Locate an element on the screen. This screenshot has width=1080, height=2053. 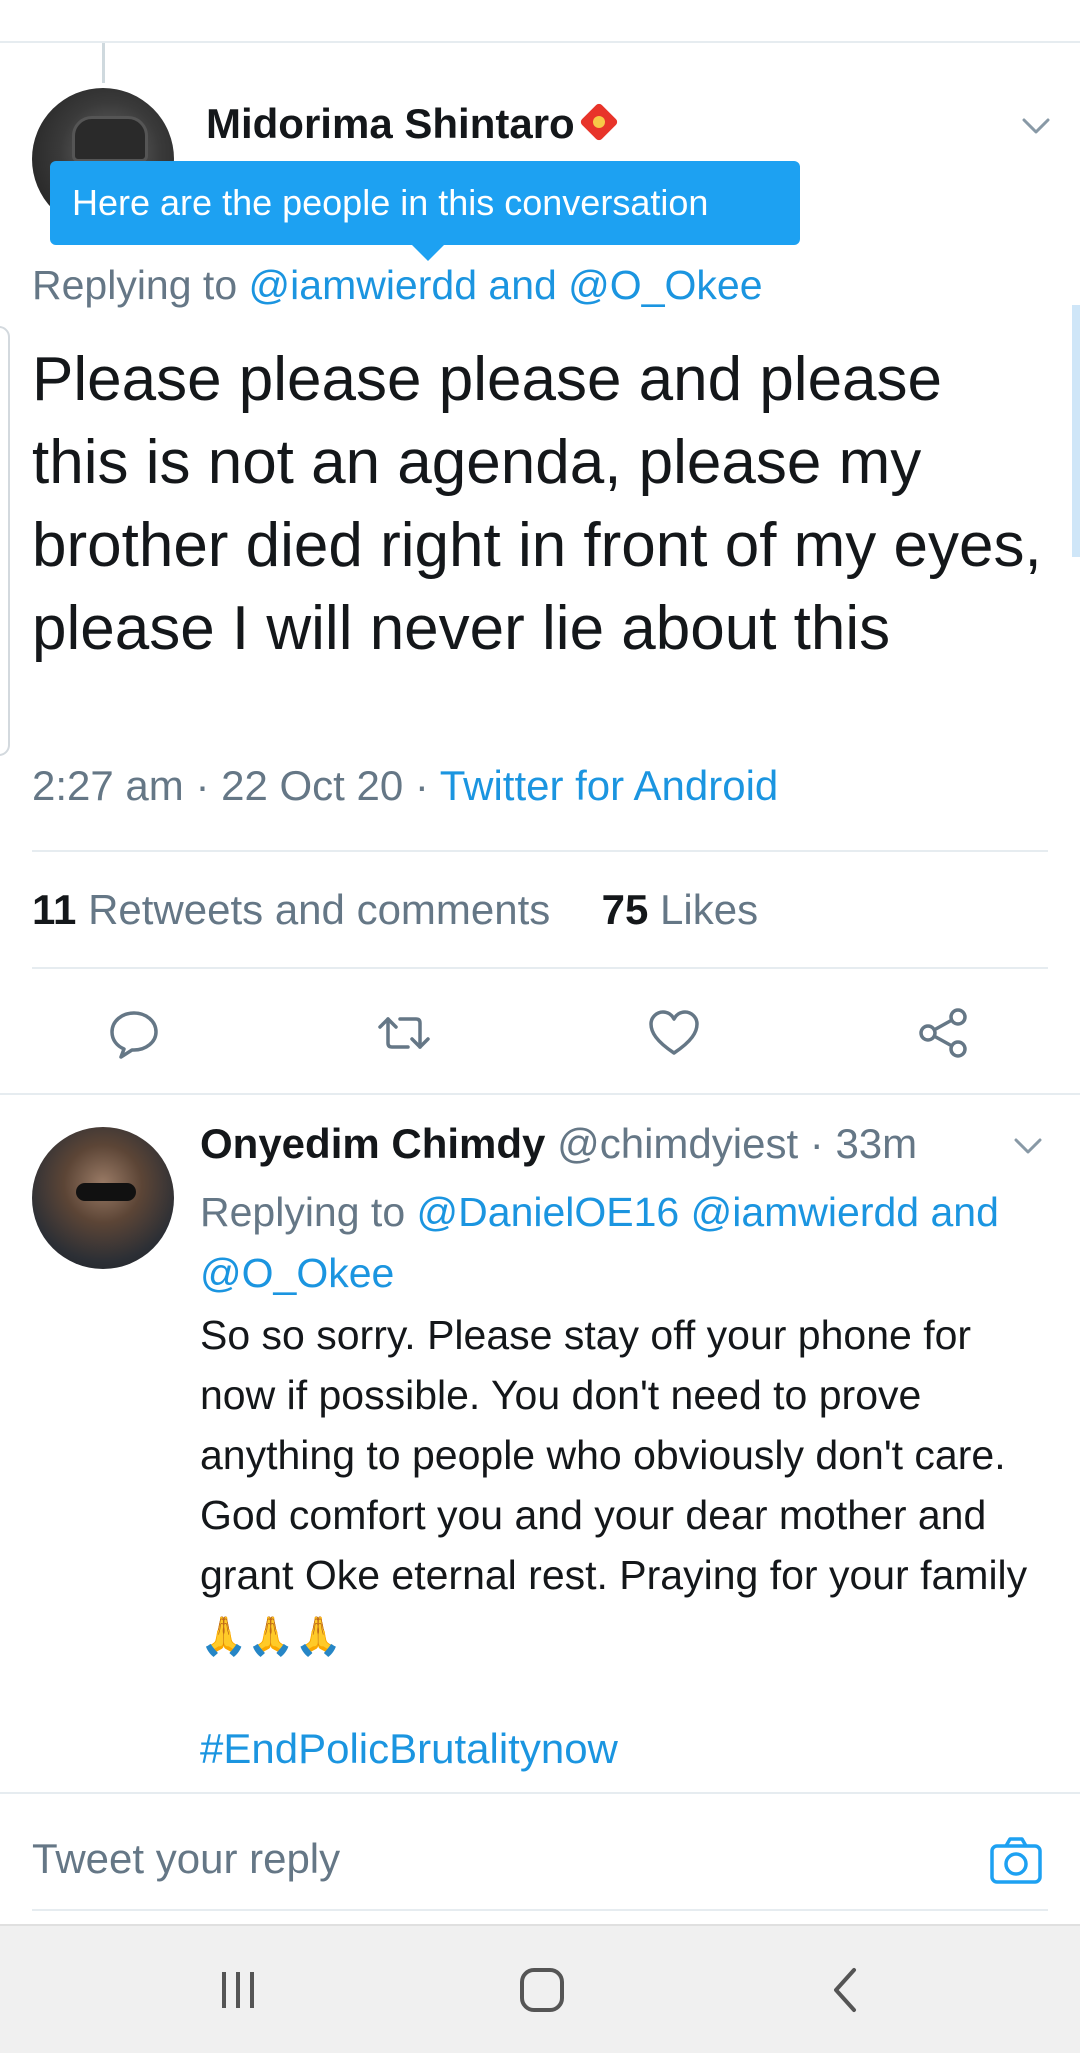
reply-header: Onyedim Chimdy @chimdyiest · 33m is located at coordinates (558, 1144).